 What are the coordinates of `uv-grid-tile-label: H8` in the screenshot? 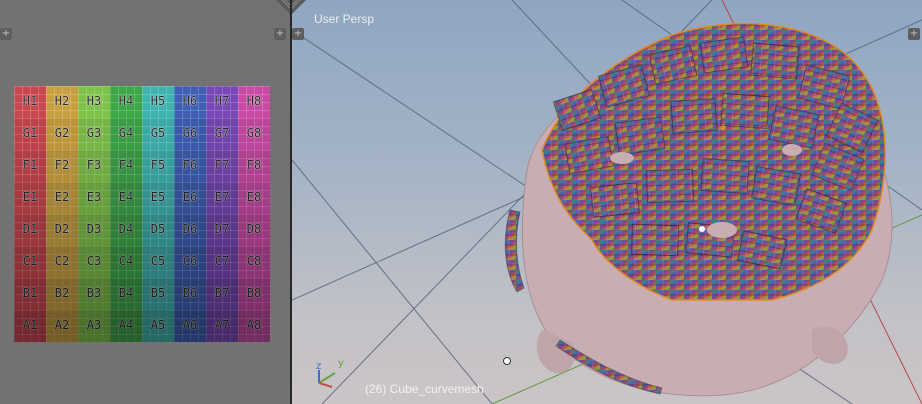 It's located at (254, 101).